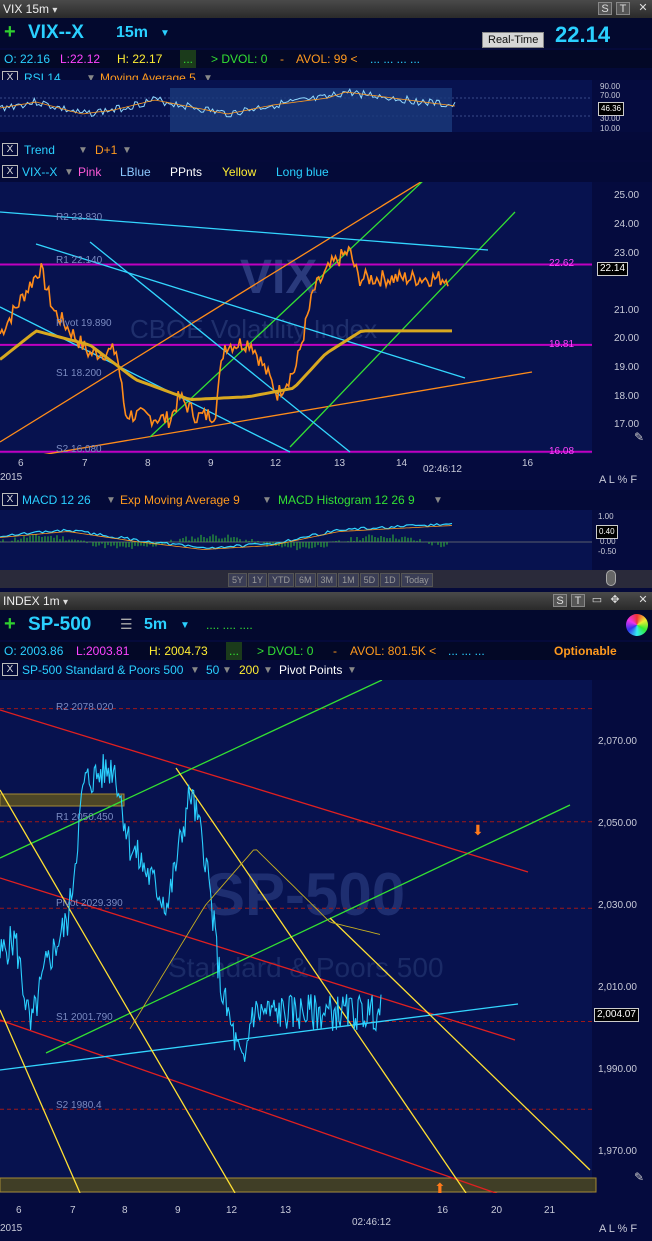  Describe the element at coordinates (106, 150) in the screenshot. I see `d1-label: D+1` at that location.